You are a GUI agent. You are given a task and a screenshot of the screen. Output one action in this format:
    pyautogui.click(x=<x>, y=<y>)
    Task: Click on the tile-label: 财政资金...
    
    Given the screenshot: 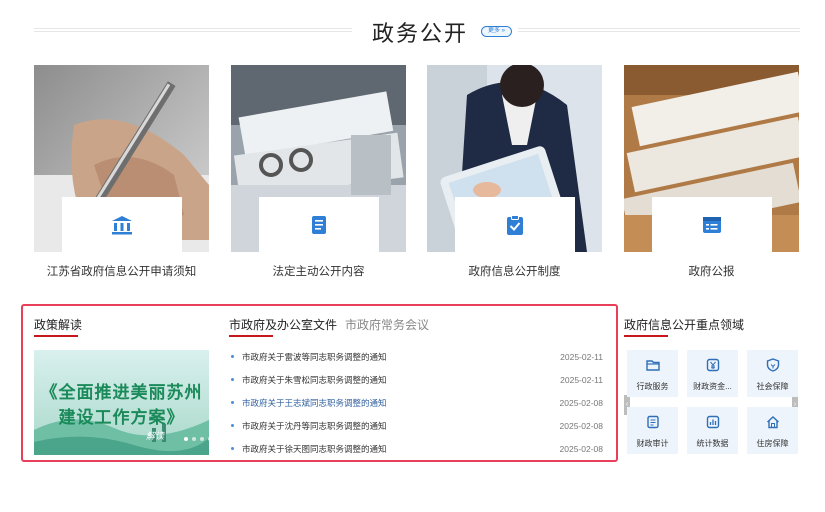 What is the action you would take?
    pyautogui.click(x=712, y=386)
    